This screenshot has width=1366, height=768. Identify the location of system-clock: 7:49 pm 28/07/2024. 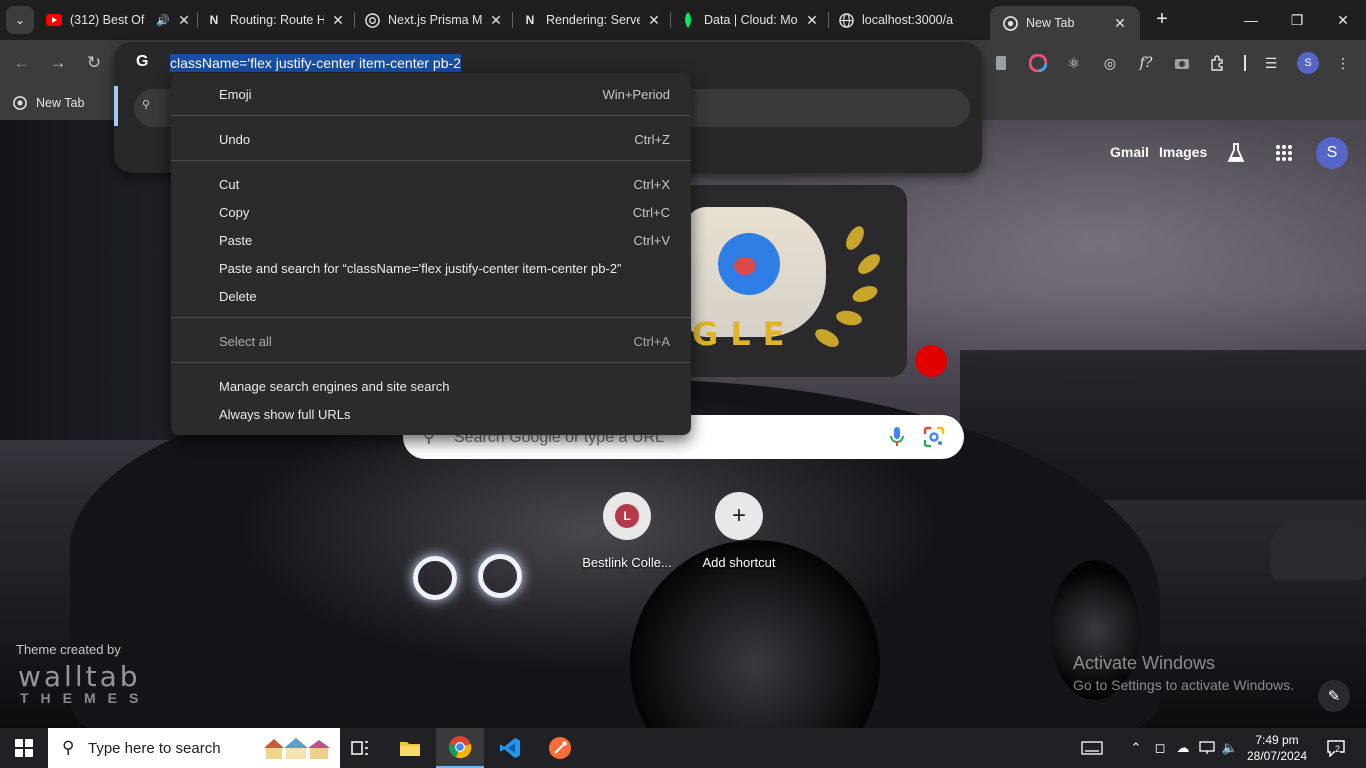
(1277, 748).